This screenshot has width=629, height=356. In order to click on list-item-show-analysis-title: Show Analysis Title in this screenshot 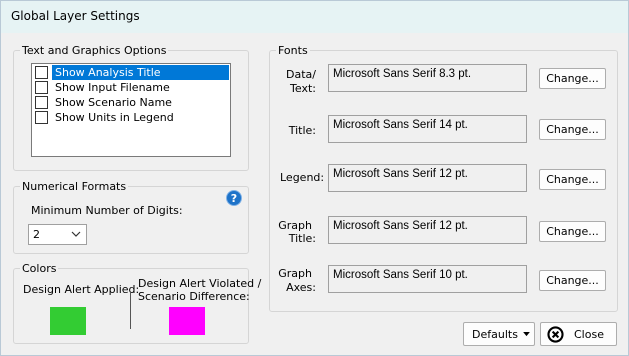, I will do `click(131, 72)`.